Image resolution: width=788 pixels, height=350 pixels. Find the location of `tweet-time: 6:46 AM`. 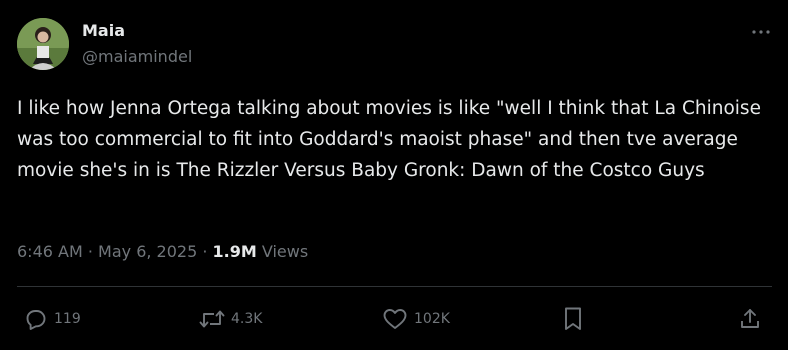

tweet-time: 6:46 AM is located at coordinates (50, 251).